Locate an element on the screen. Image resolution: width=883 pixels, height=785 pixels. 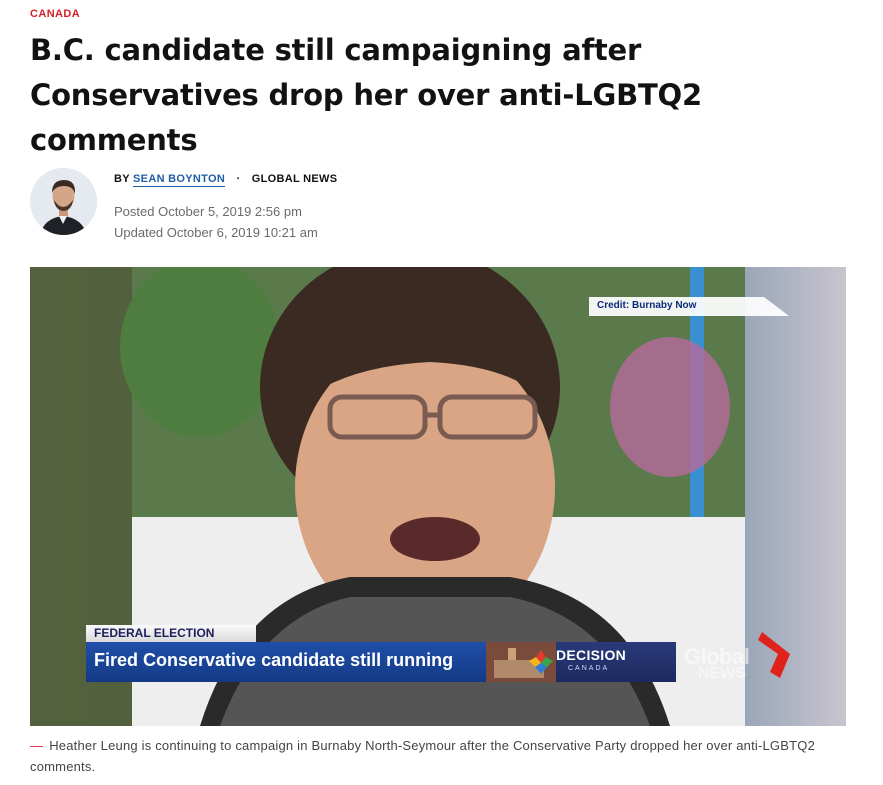
lower-third-tag-text: FEDERAL ELECTION is located at coordinates (154, 633).